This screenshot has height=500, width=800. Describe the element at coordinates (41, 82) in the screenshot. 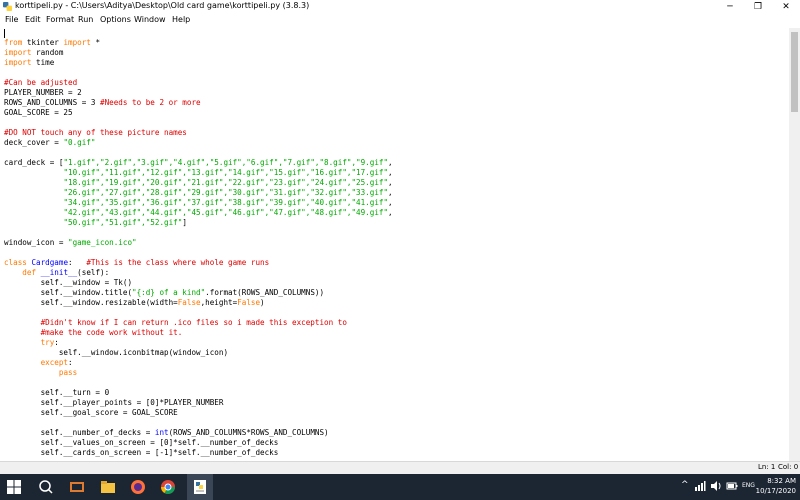

I see `code-comment: #Can be adjusted` at that location.